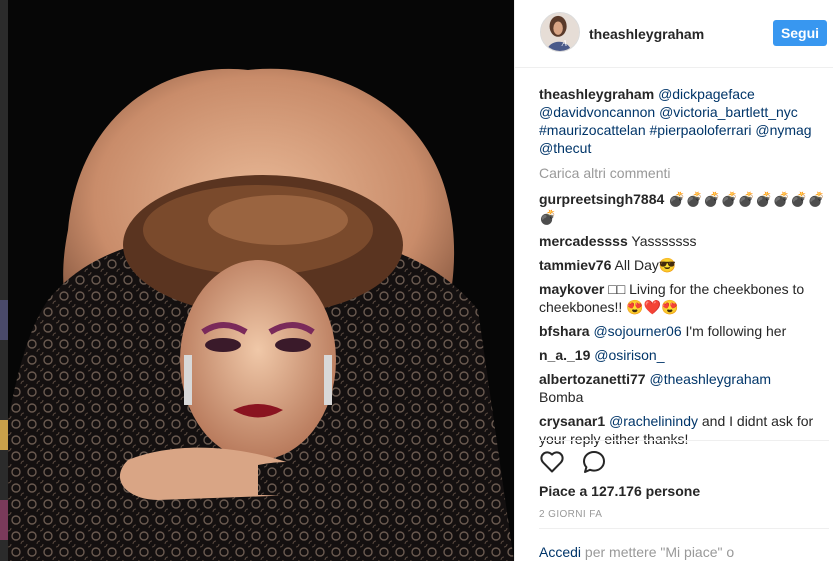 The width and height of the screenshot is (833, 561). I want to click on avatar: A, so click(560, 32).